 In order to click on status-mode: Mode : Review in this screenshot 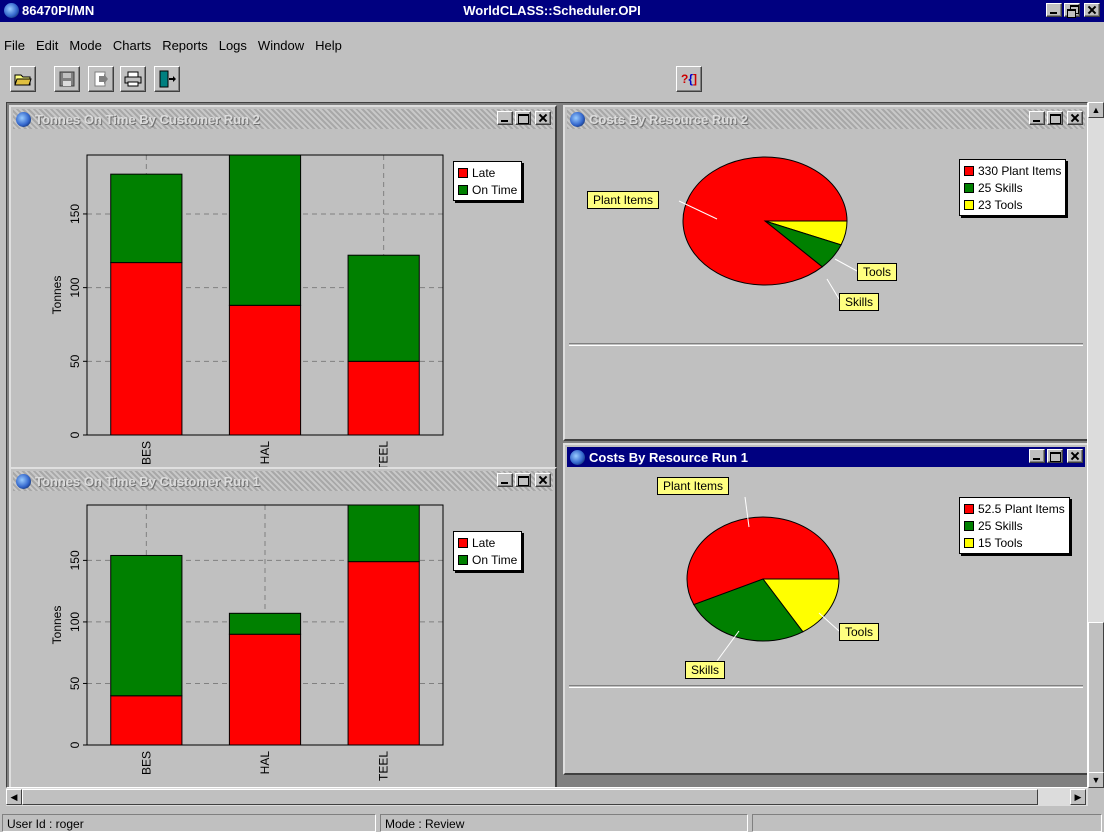, I will do `click(564, 823)`.